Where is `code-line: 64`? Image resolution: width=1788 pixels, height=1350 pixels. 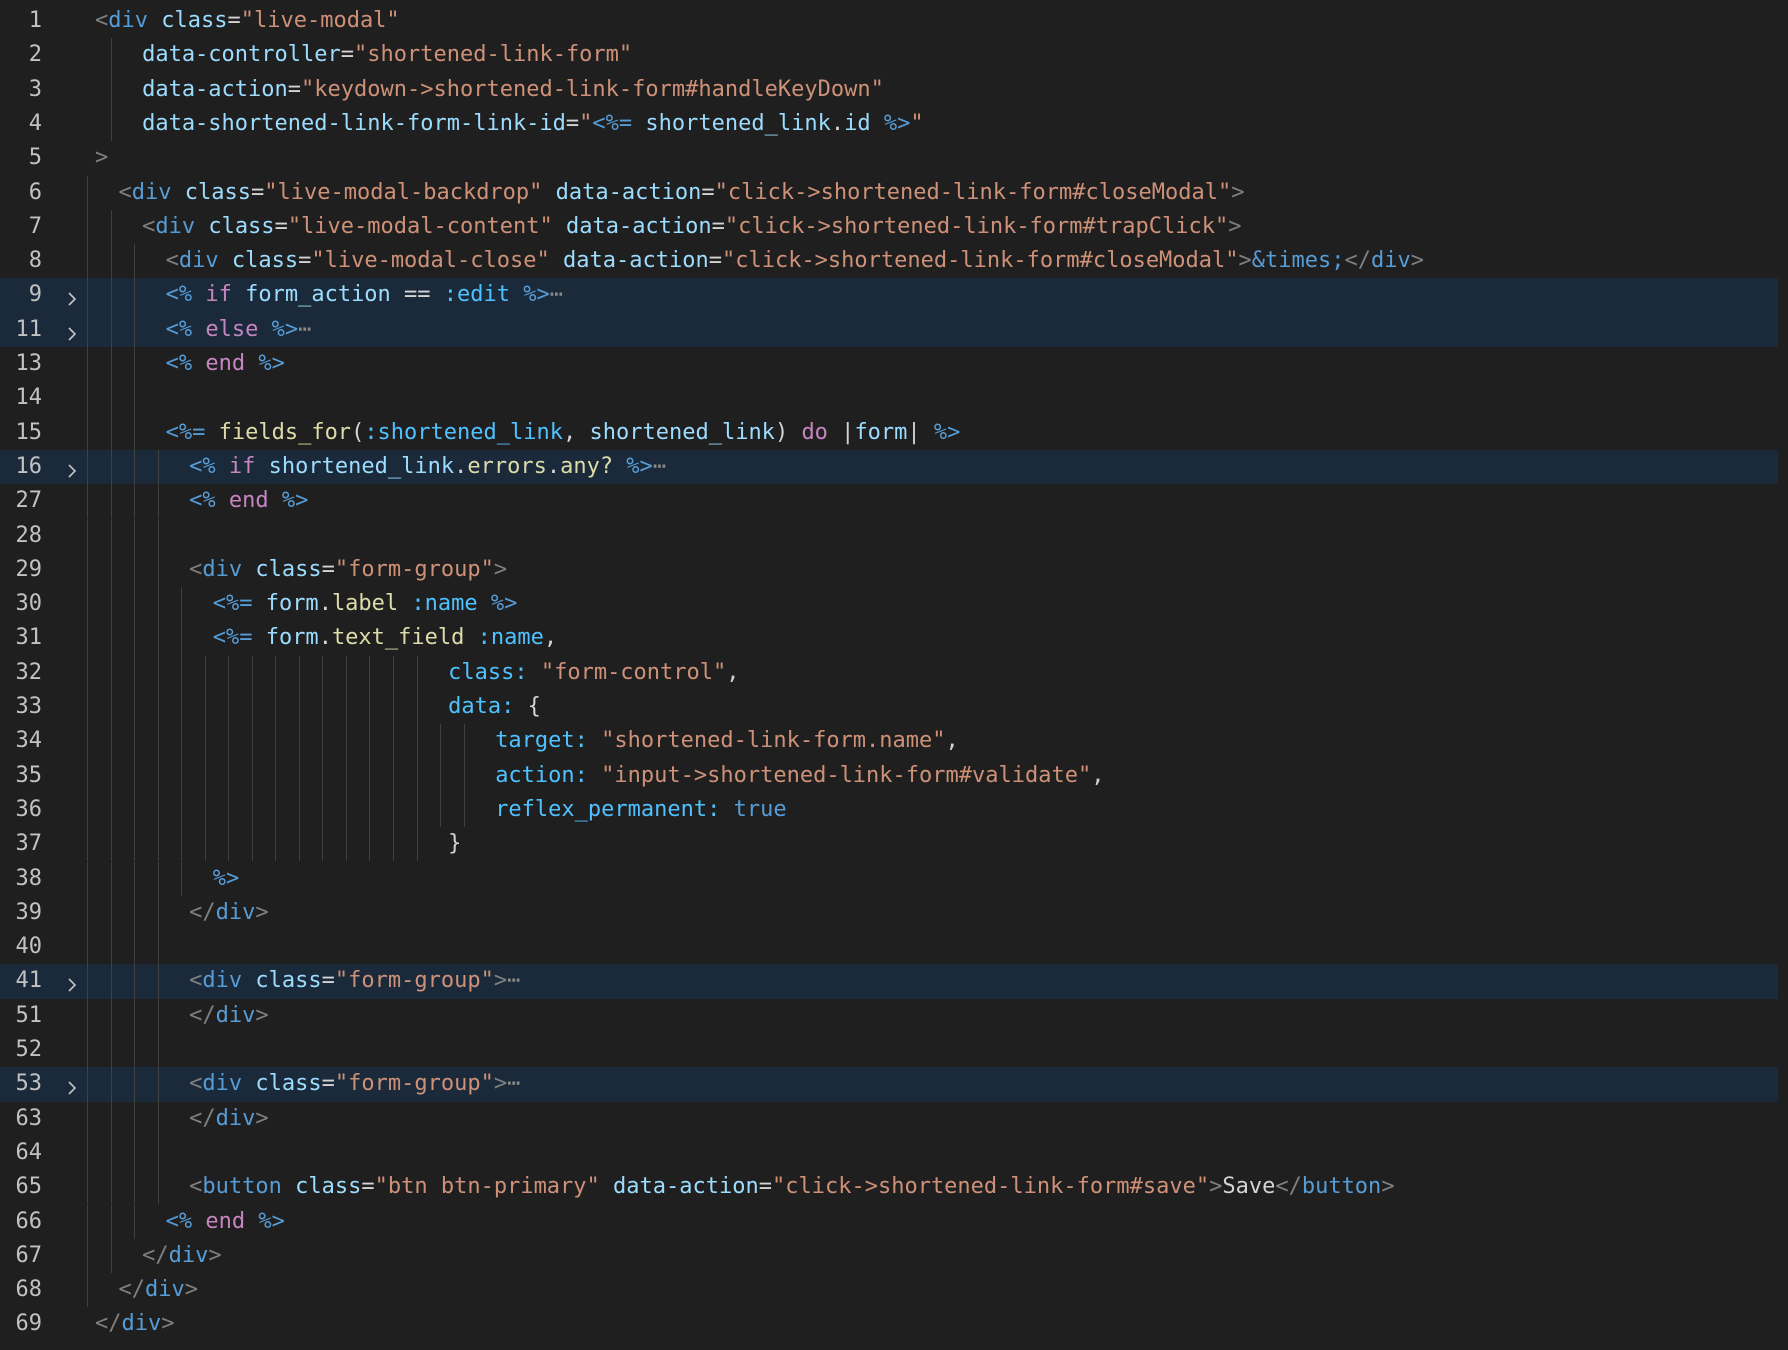
code-line: 64 is located at coordinates (894, 1153).